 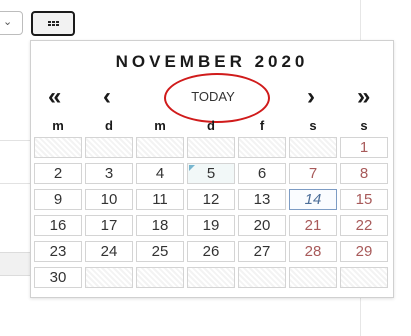 What do you see at coordinates (8, 22) in the screenshot?
I see `chevron-down-icon: ⌄` at bounding box center [8, 22].